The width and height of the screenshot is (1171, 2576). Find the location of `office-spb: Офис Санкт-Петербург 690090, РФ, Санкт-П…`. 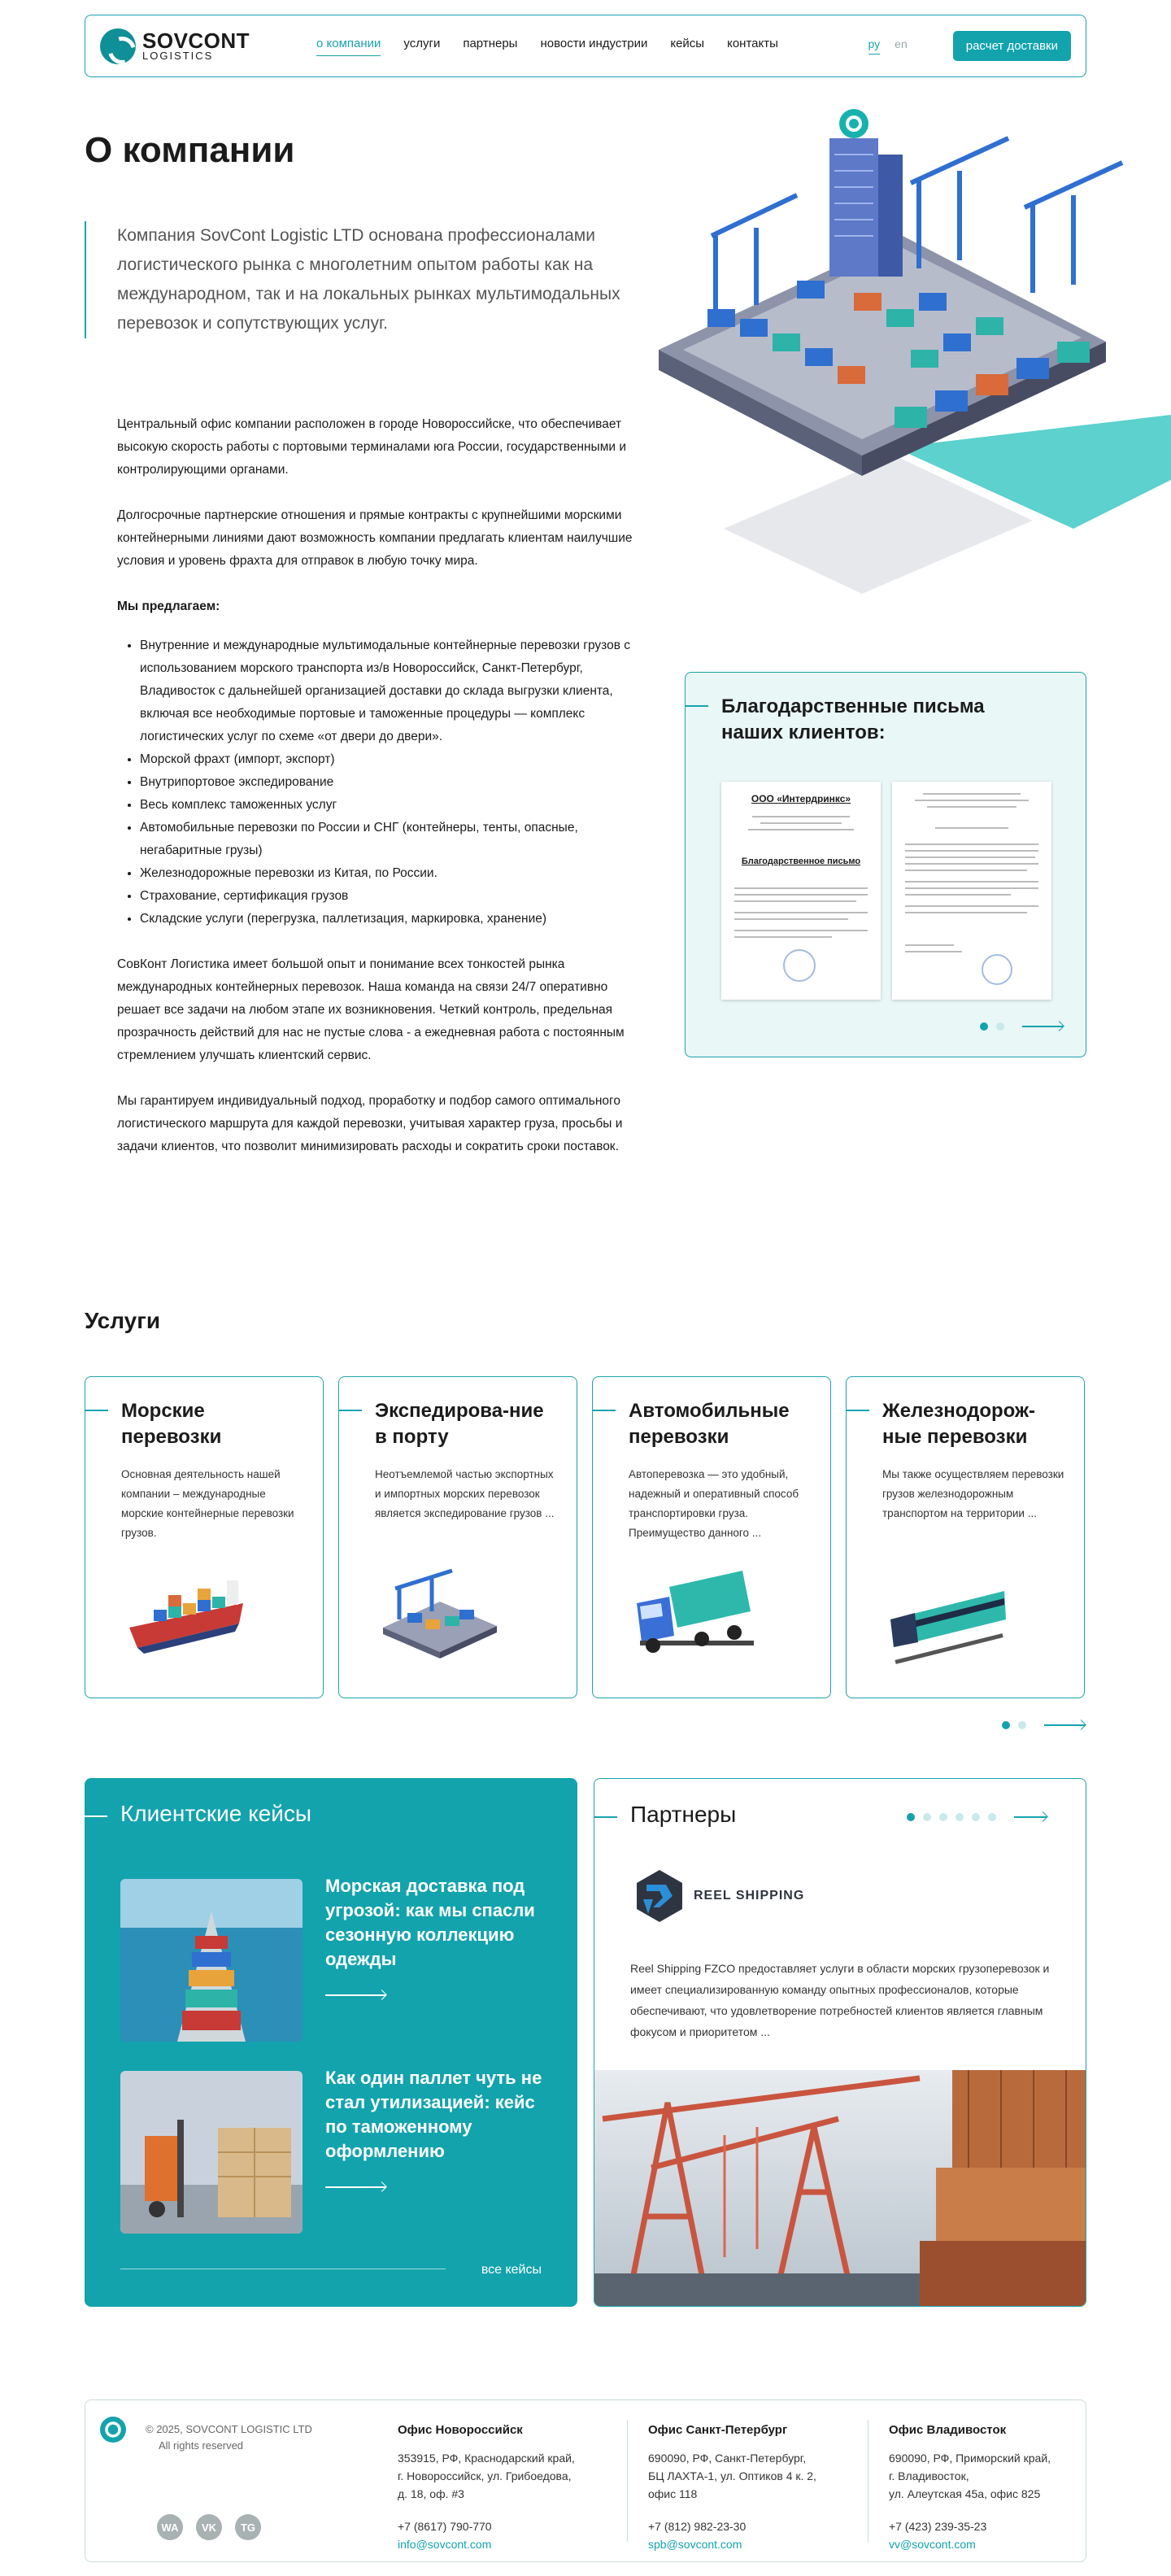

office-spb: Офис Санкт-Петербург 690090, РФ, Санкт-П… is located at coordinates (732, 2487).